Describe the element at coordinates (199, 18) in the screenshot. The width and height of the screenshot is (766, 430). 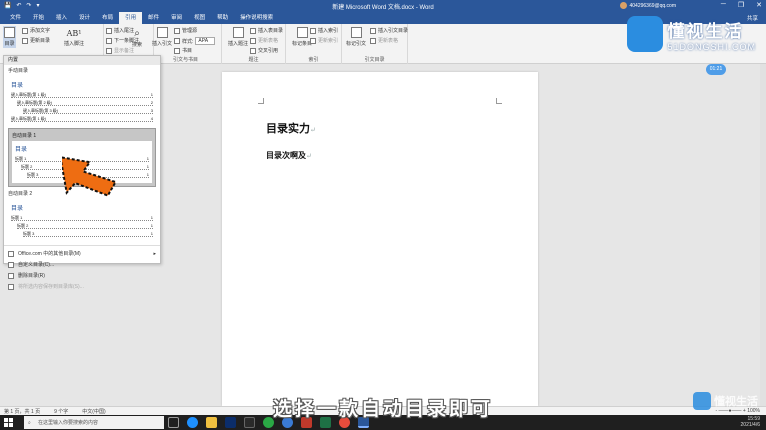
I see `tab-view: 视图` at that location.